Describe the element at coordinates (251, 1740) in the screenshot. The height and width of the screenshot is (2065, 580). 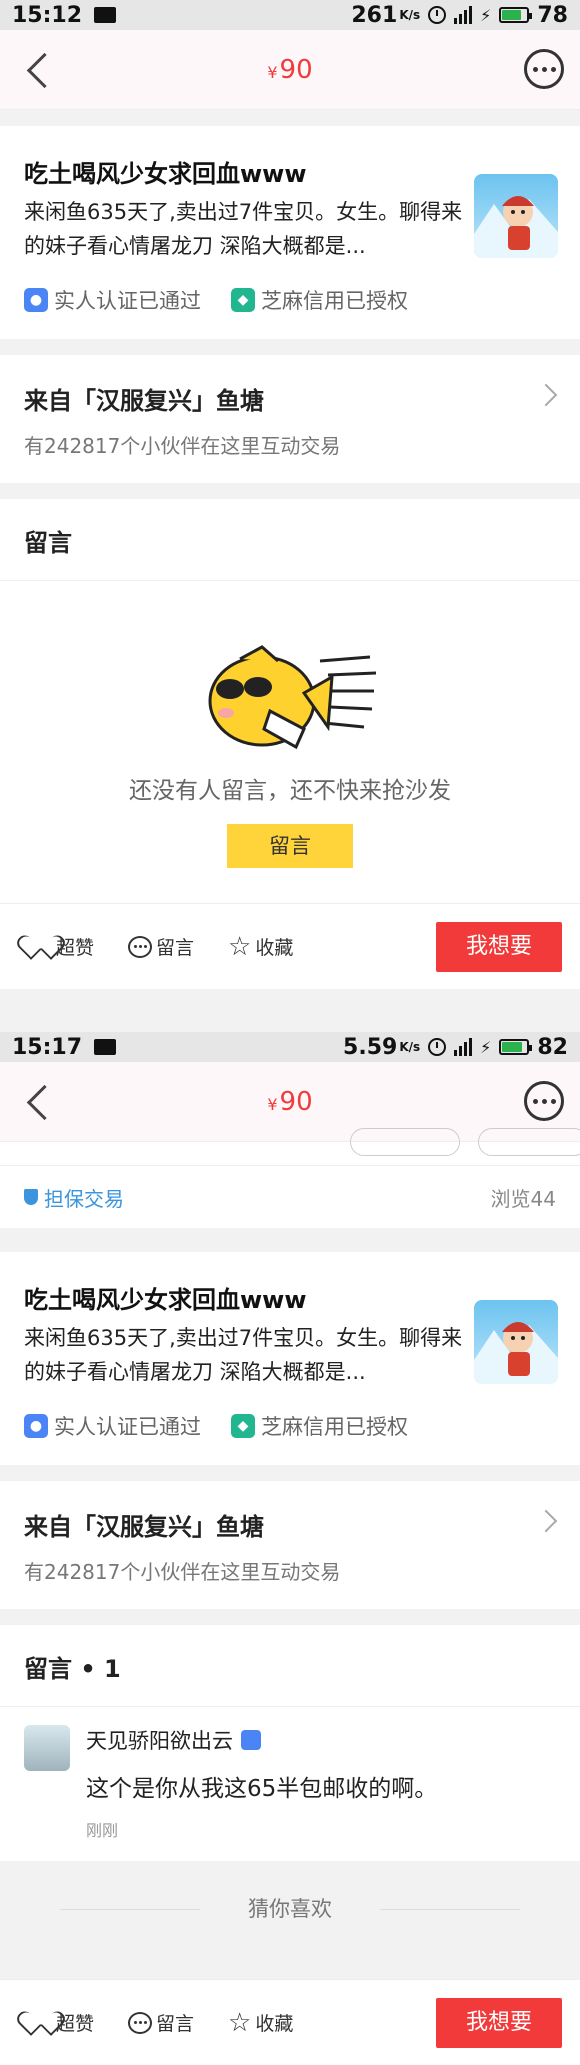
I see `verified-icon` at that location.